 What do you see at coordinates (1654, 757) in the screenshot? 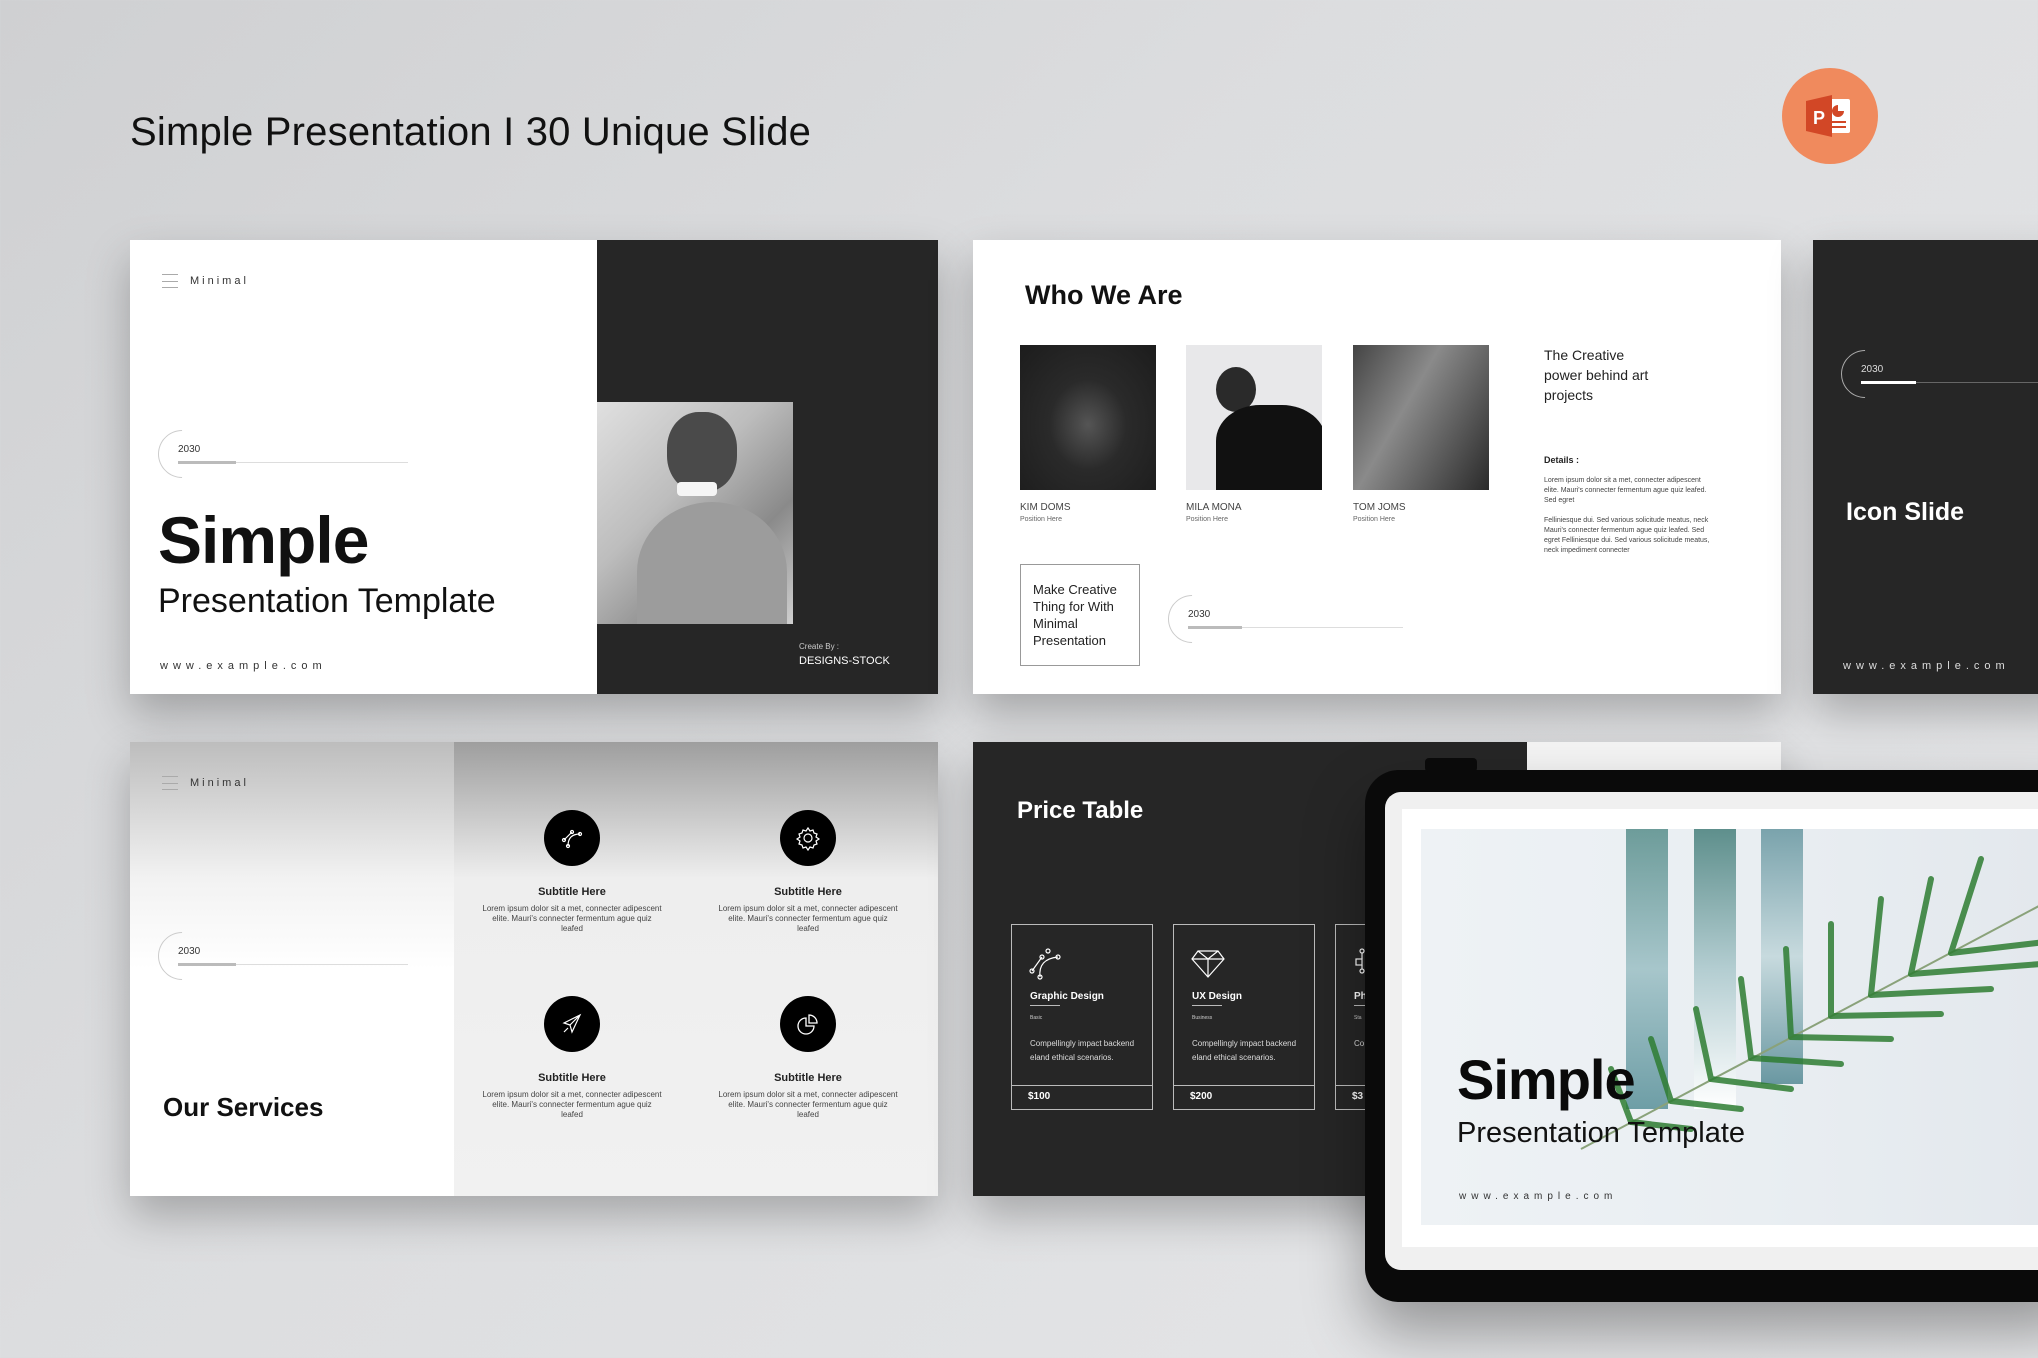
I see `slide-white-edge` at bounding box center [1654, 757].